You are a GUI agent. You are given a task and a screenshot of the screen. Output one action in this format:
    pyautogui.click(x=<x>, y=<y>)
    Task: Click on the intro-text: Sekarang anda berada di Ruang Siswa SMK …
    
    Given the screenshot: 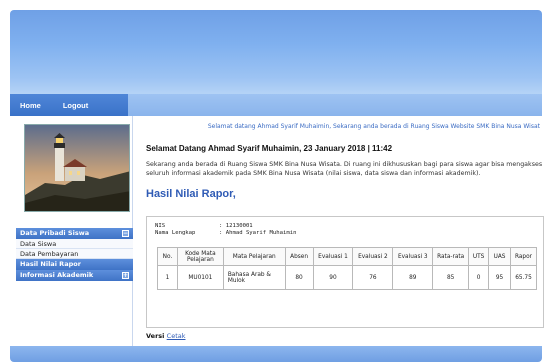 What is the action you would take?
    pyautogui.click(x=344, y=169)
    